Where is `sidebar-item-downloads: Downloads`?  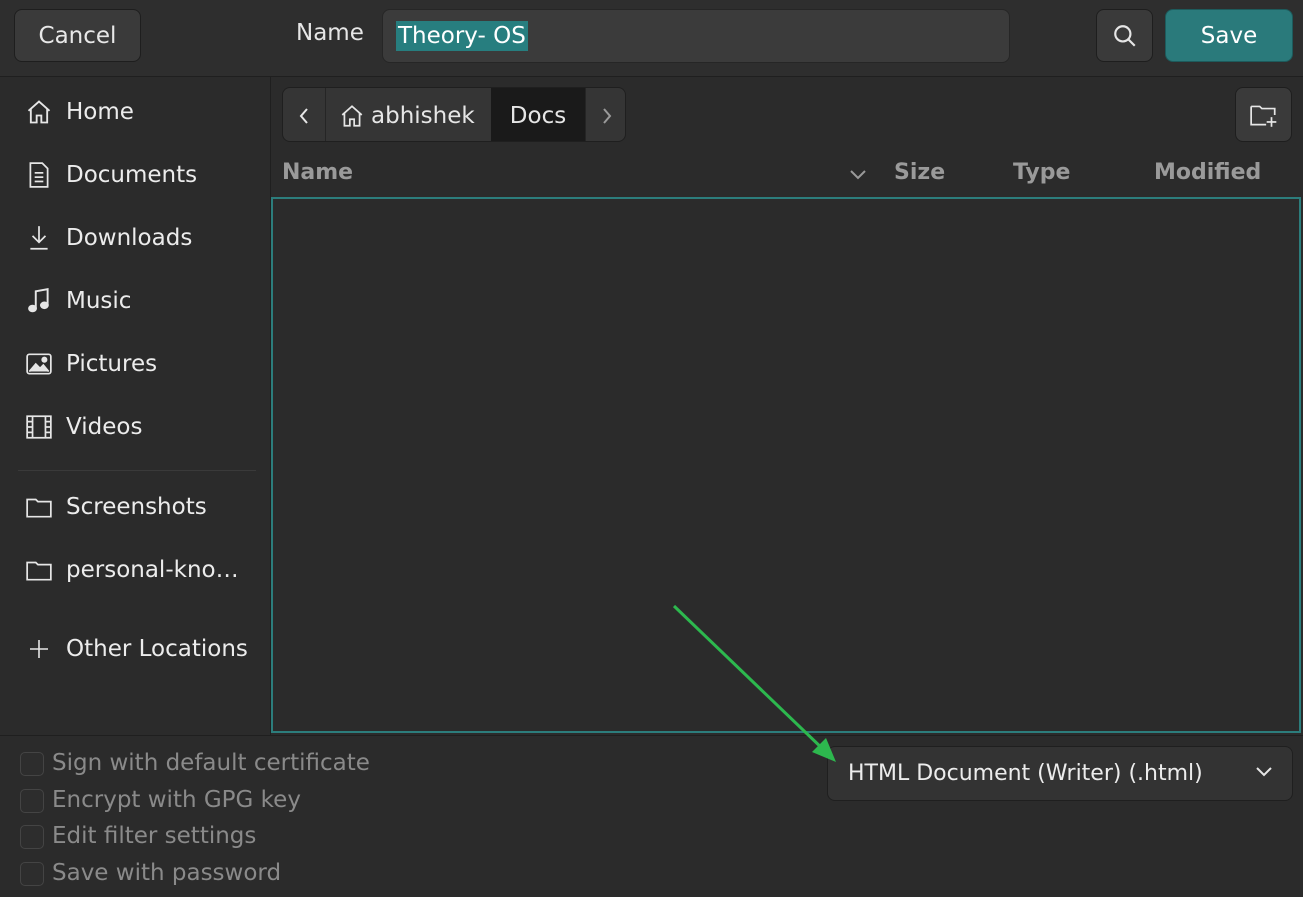 sidebar-item-downloads: Downloads is located at coordinates (135, 238).